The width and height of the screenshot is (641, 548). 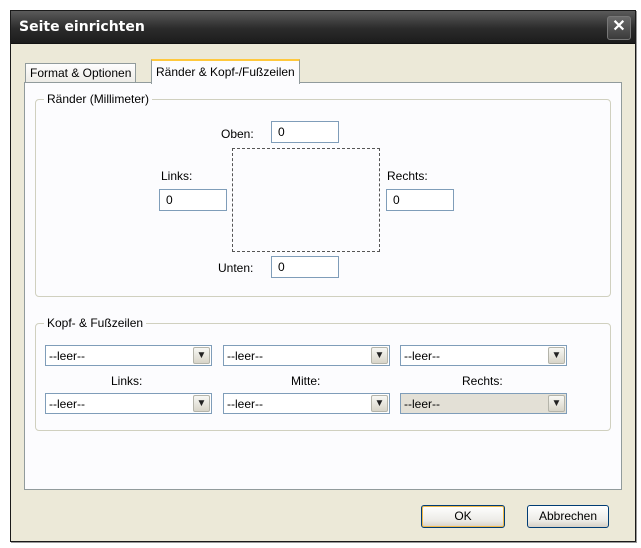 I want to click on header-center-dropdown: --leer-- ▼, so click(x=306, y=355).